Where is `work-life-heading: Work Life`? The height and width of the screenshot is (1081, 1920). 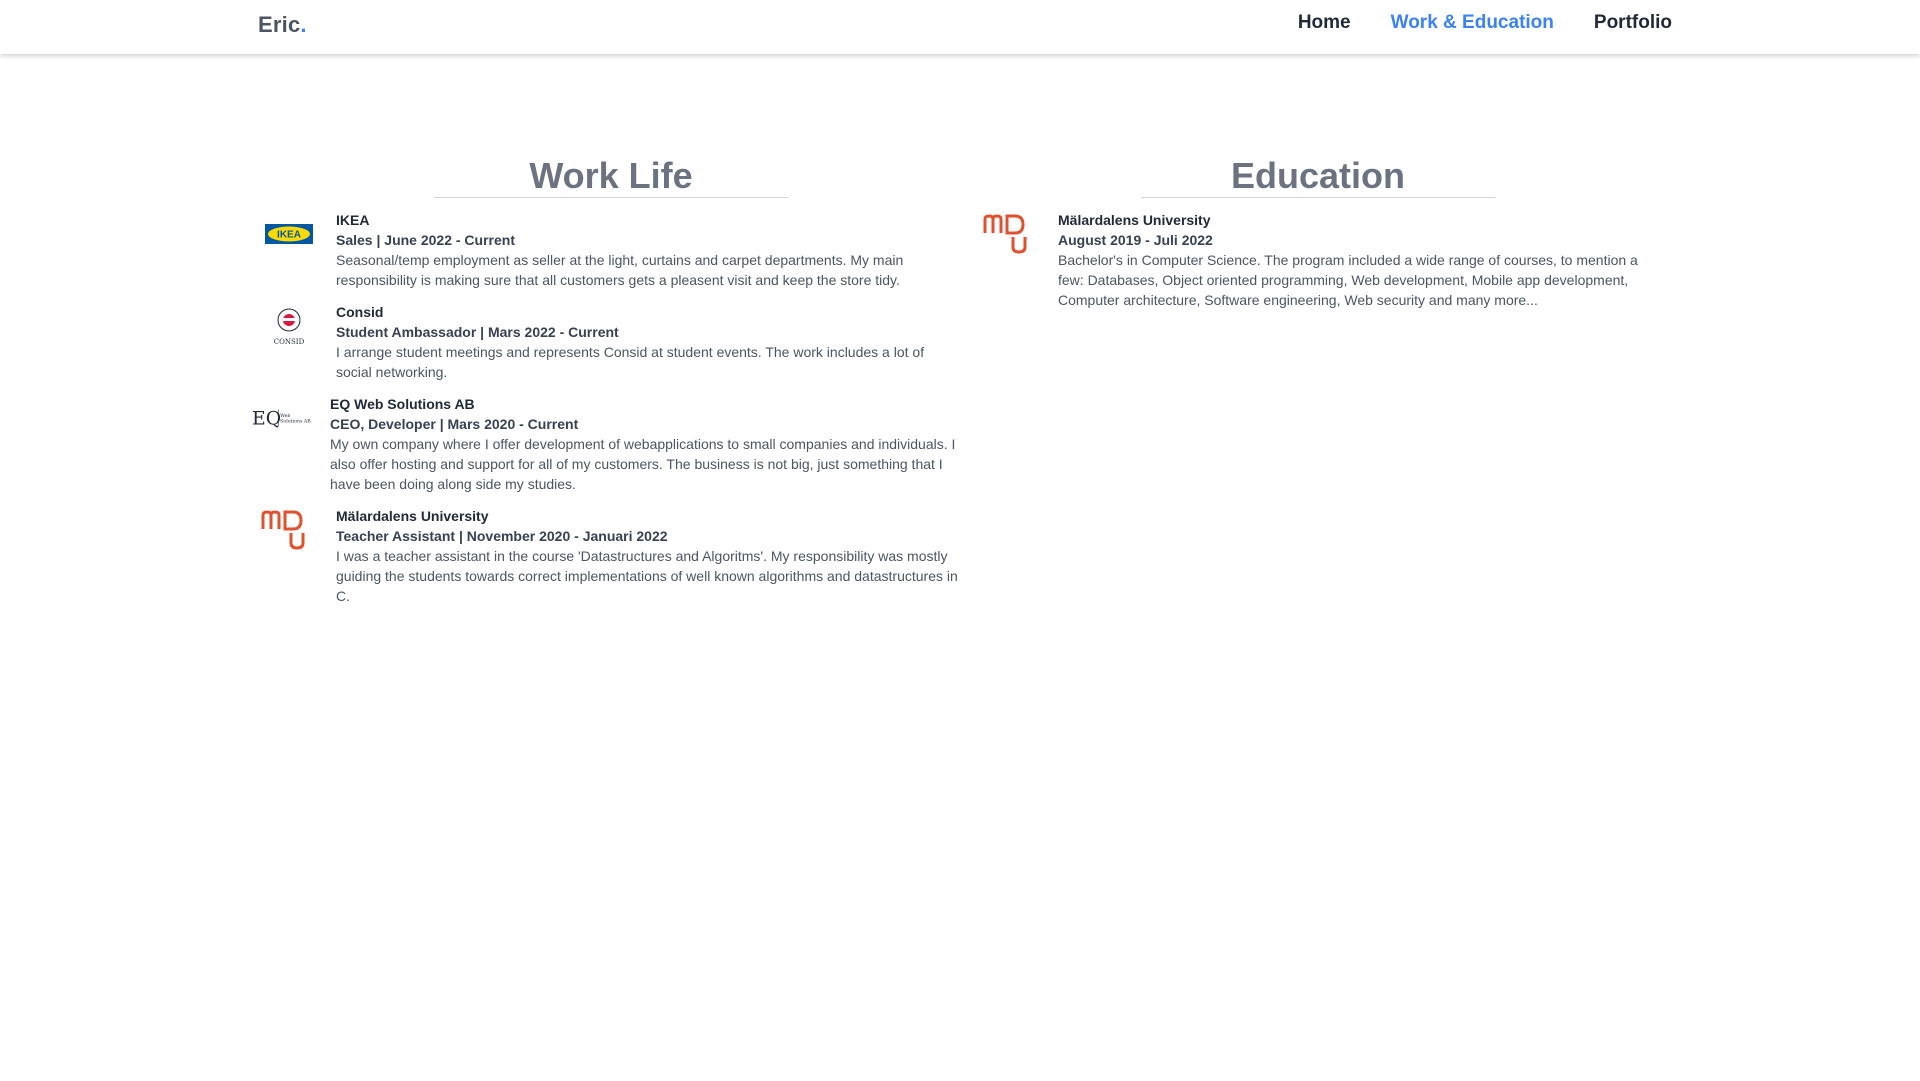 work-life-heading: Work Life is located at coordinates (611, 176).